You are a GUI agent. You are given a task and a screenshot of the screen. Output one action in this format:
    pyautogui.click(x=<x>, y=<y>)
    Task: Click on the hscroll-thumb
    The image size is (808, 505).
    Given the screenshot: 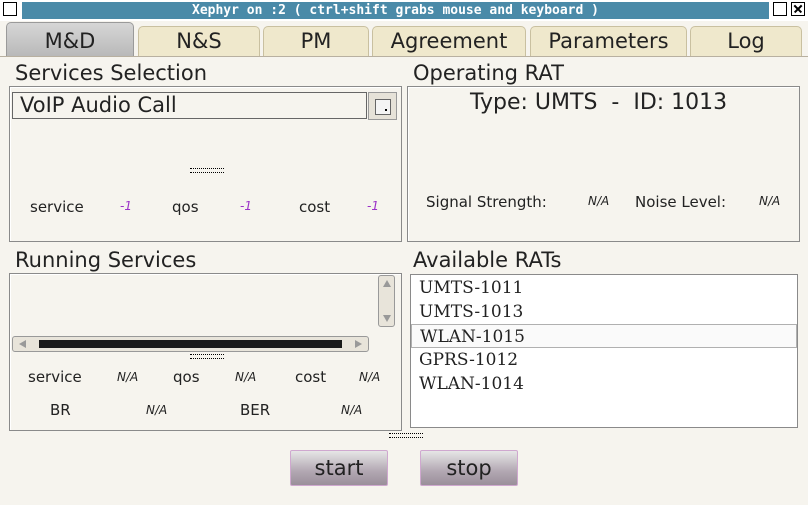 What is the action you would take?
    pyautogui.click(x=190, y=344)
    